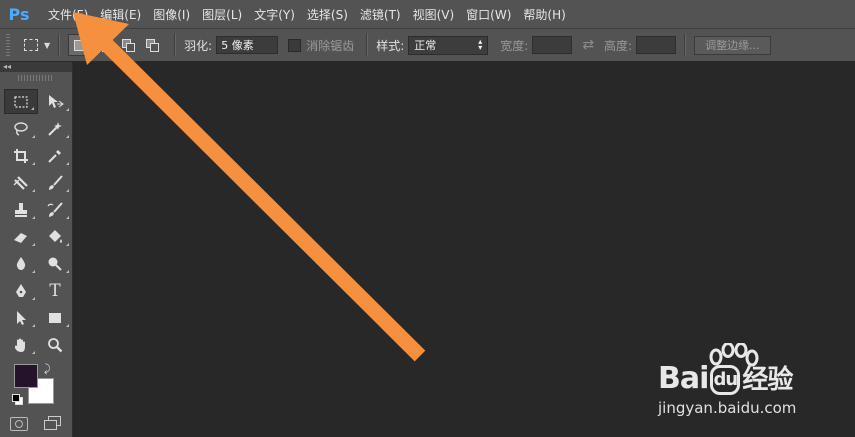 This screenshot has height=437, width=855. What do you see at coordinates (448, 45) in the screenshot?
I see `style-select: 正常 ▴ ▾` at bounding box center [448, 45].